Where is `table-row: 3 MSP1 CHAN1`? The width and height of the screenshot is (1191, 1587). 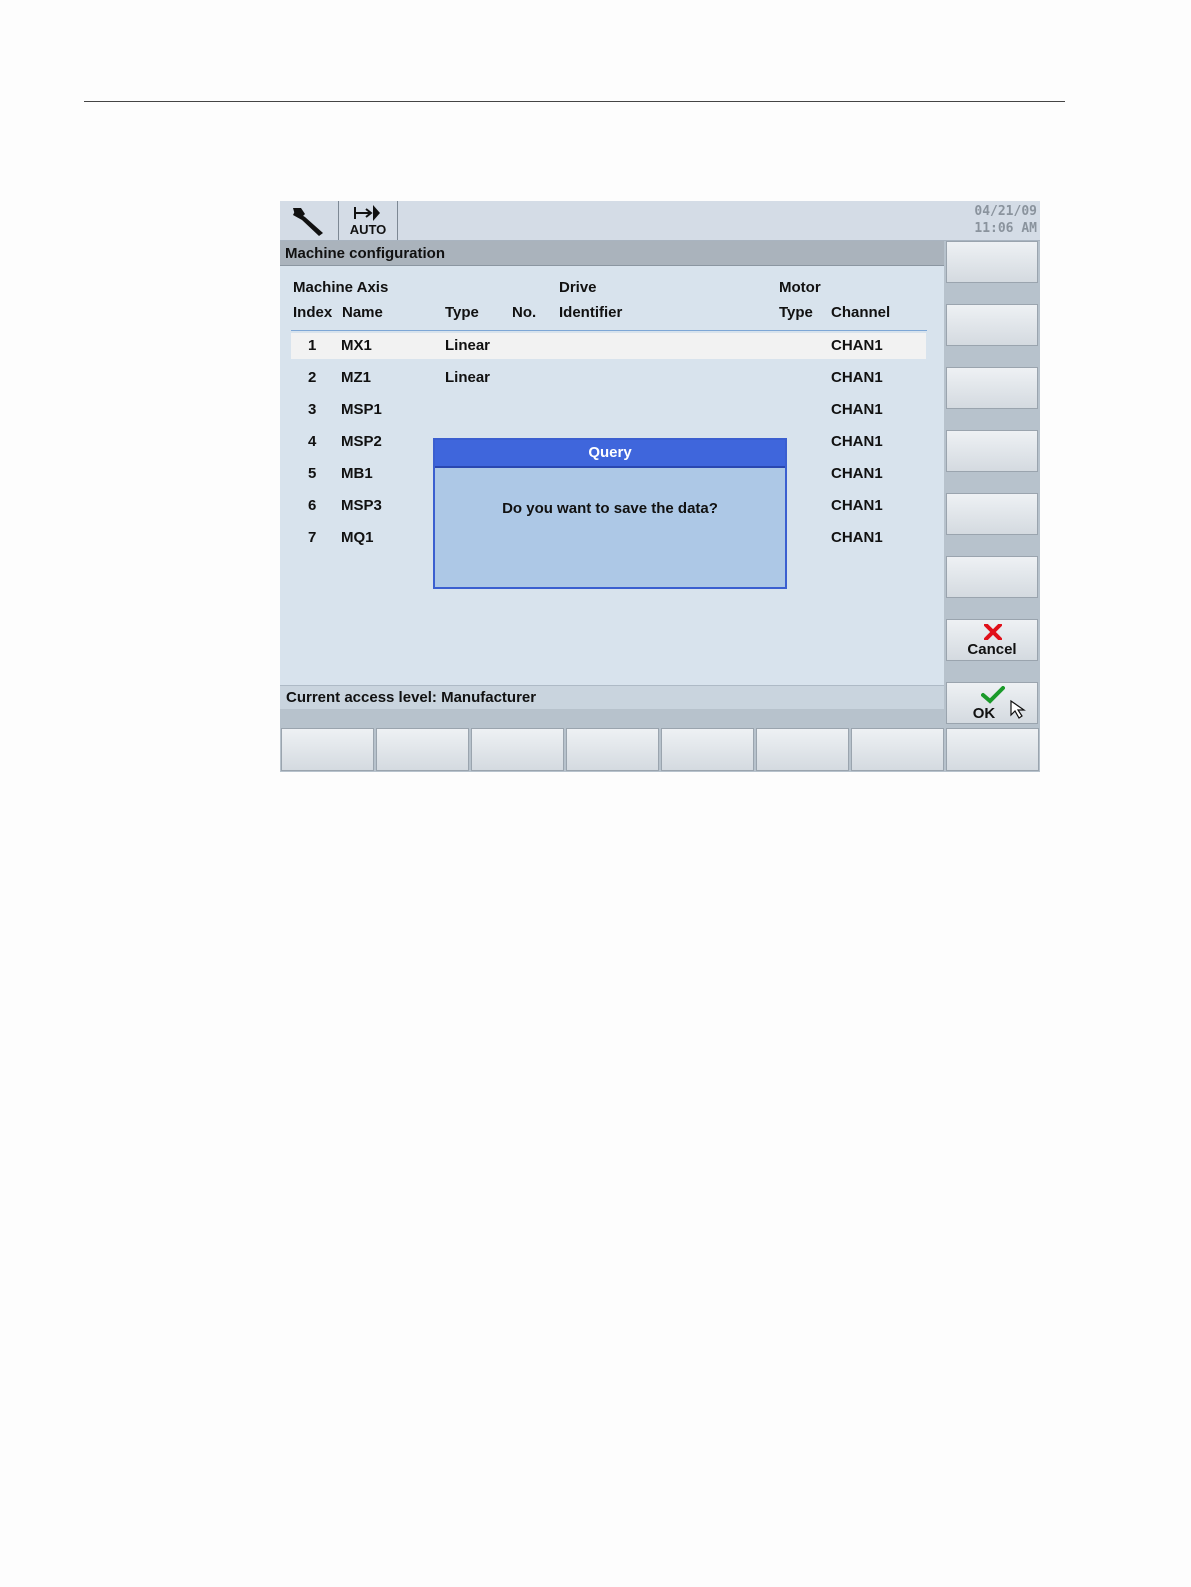
table-row: 3 MSP1 CHAN1 is located at coordinates (608, 410).